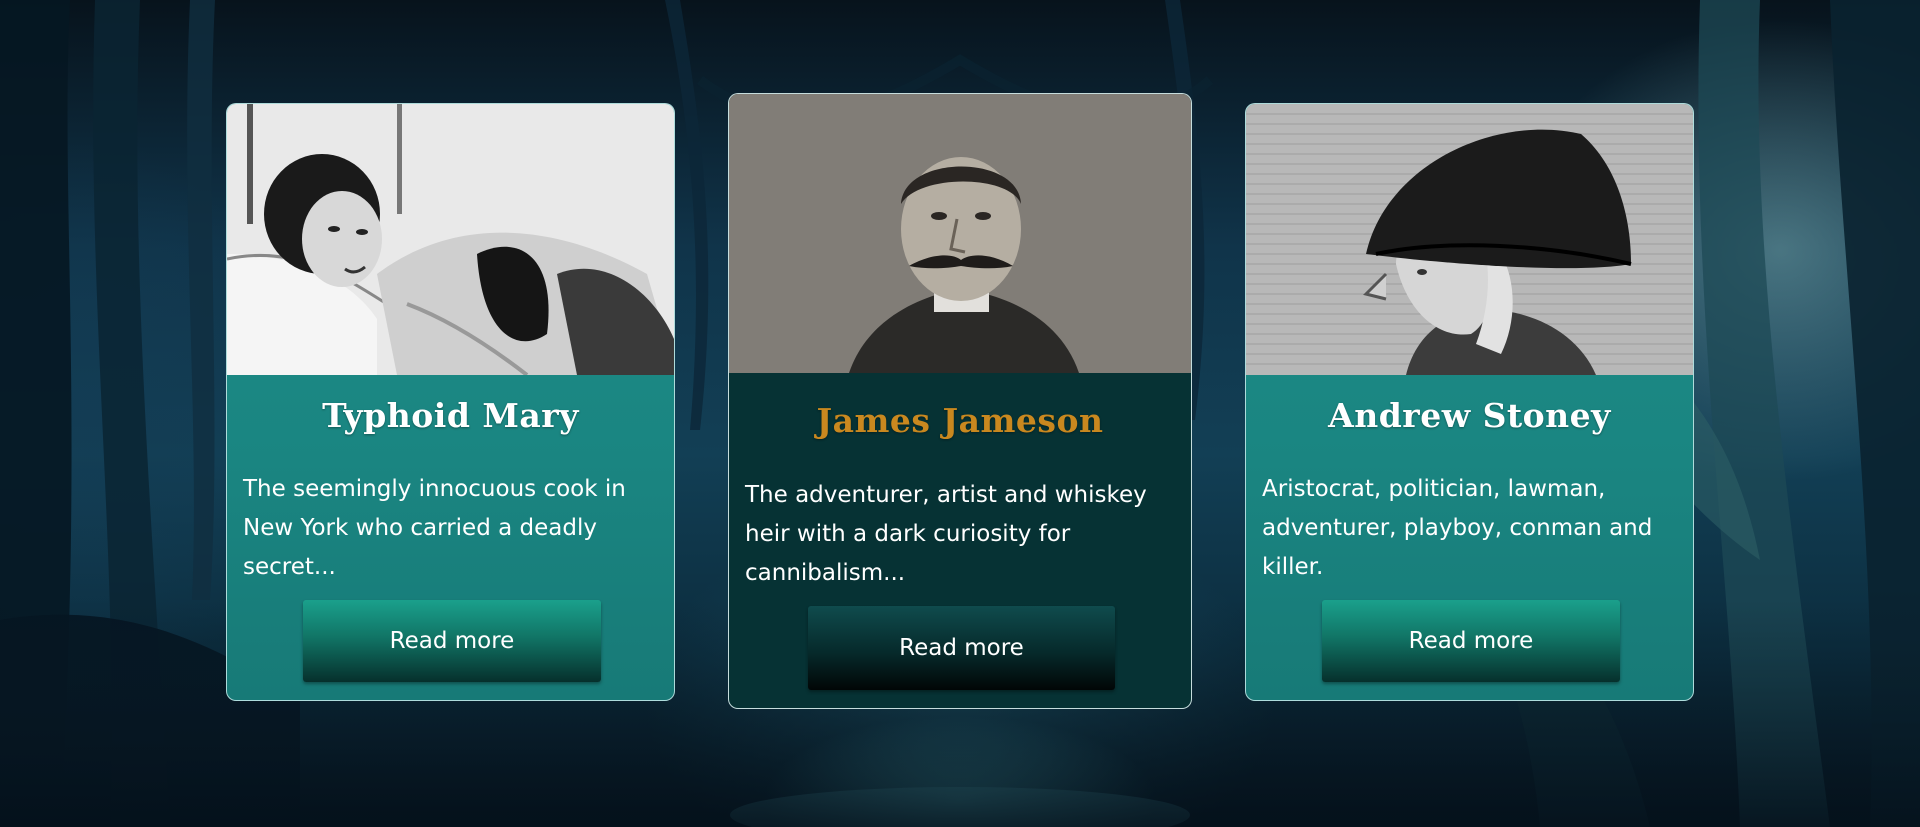 The image size is (1920, 827). Describe the element at coordinates (1469, 415) in the screenshot. I see `card-title: Andrew Stoney` at that location.